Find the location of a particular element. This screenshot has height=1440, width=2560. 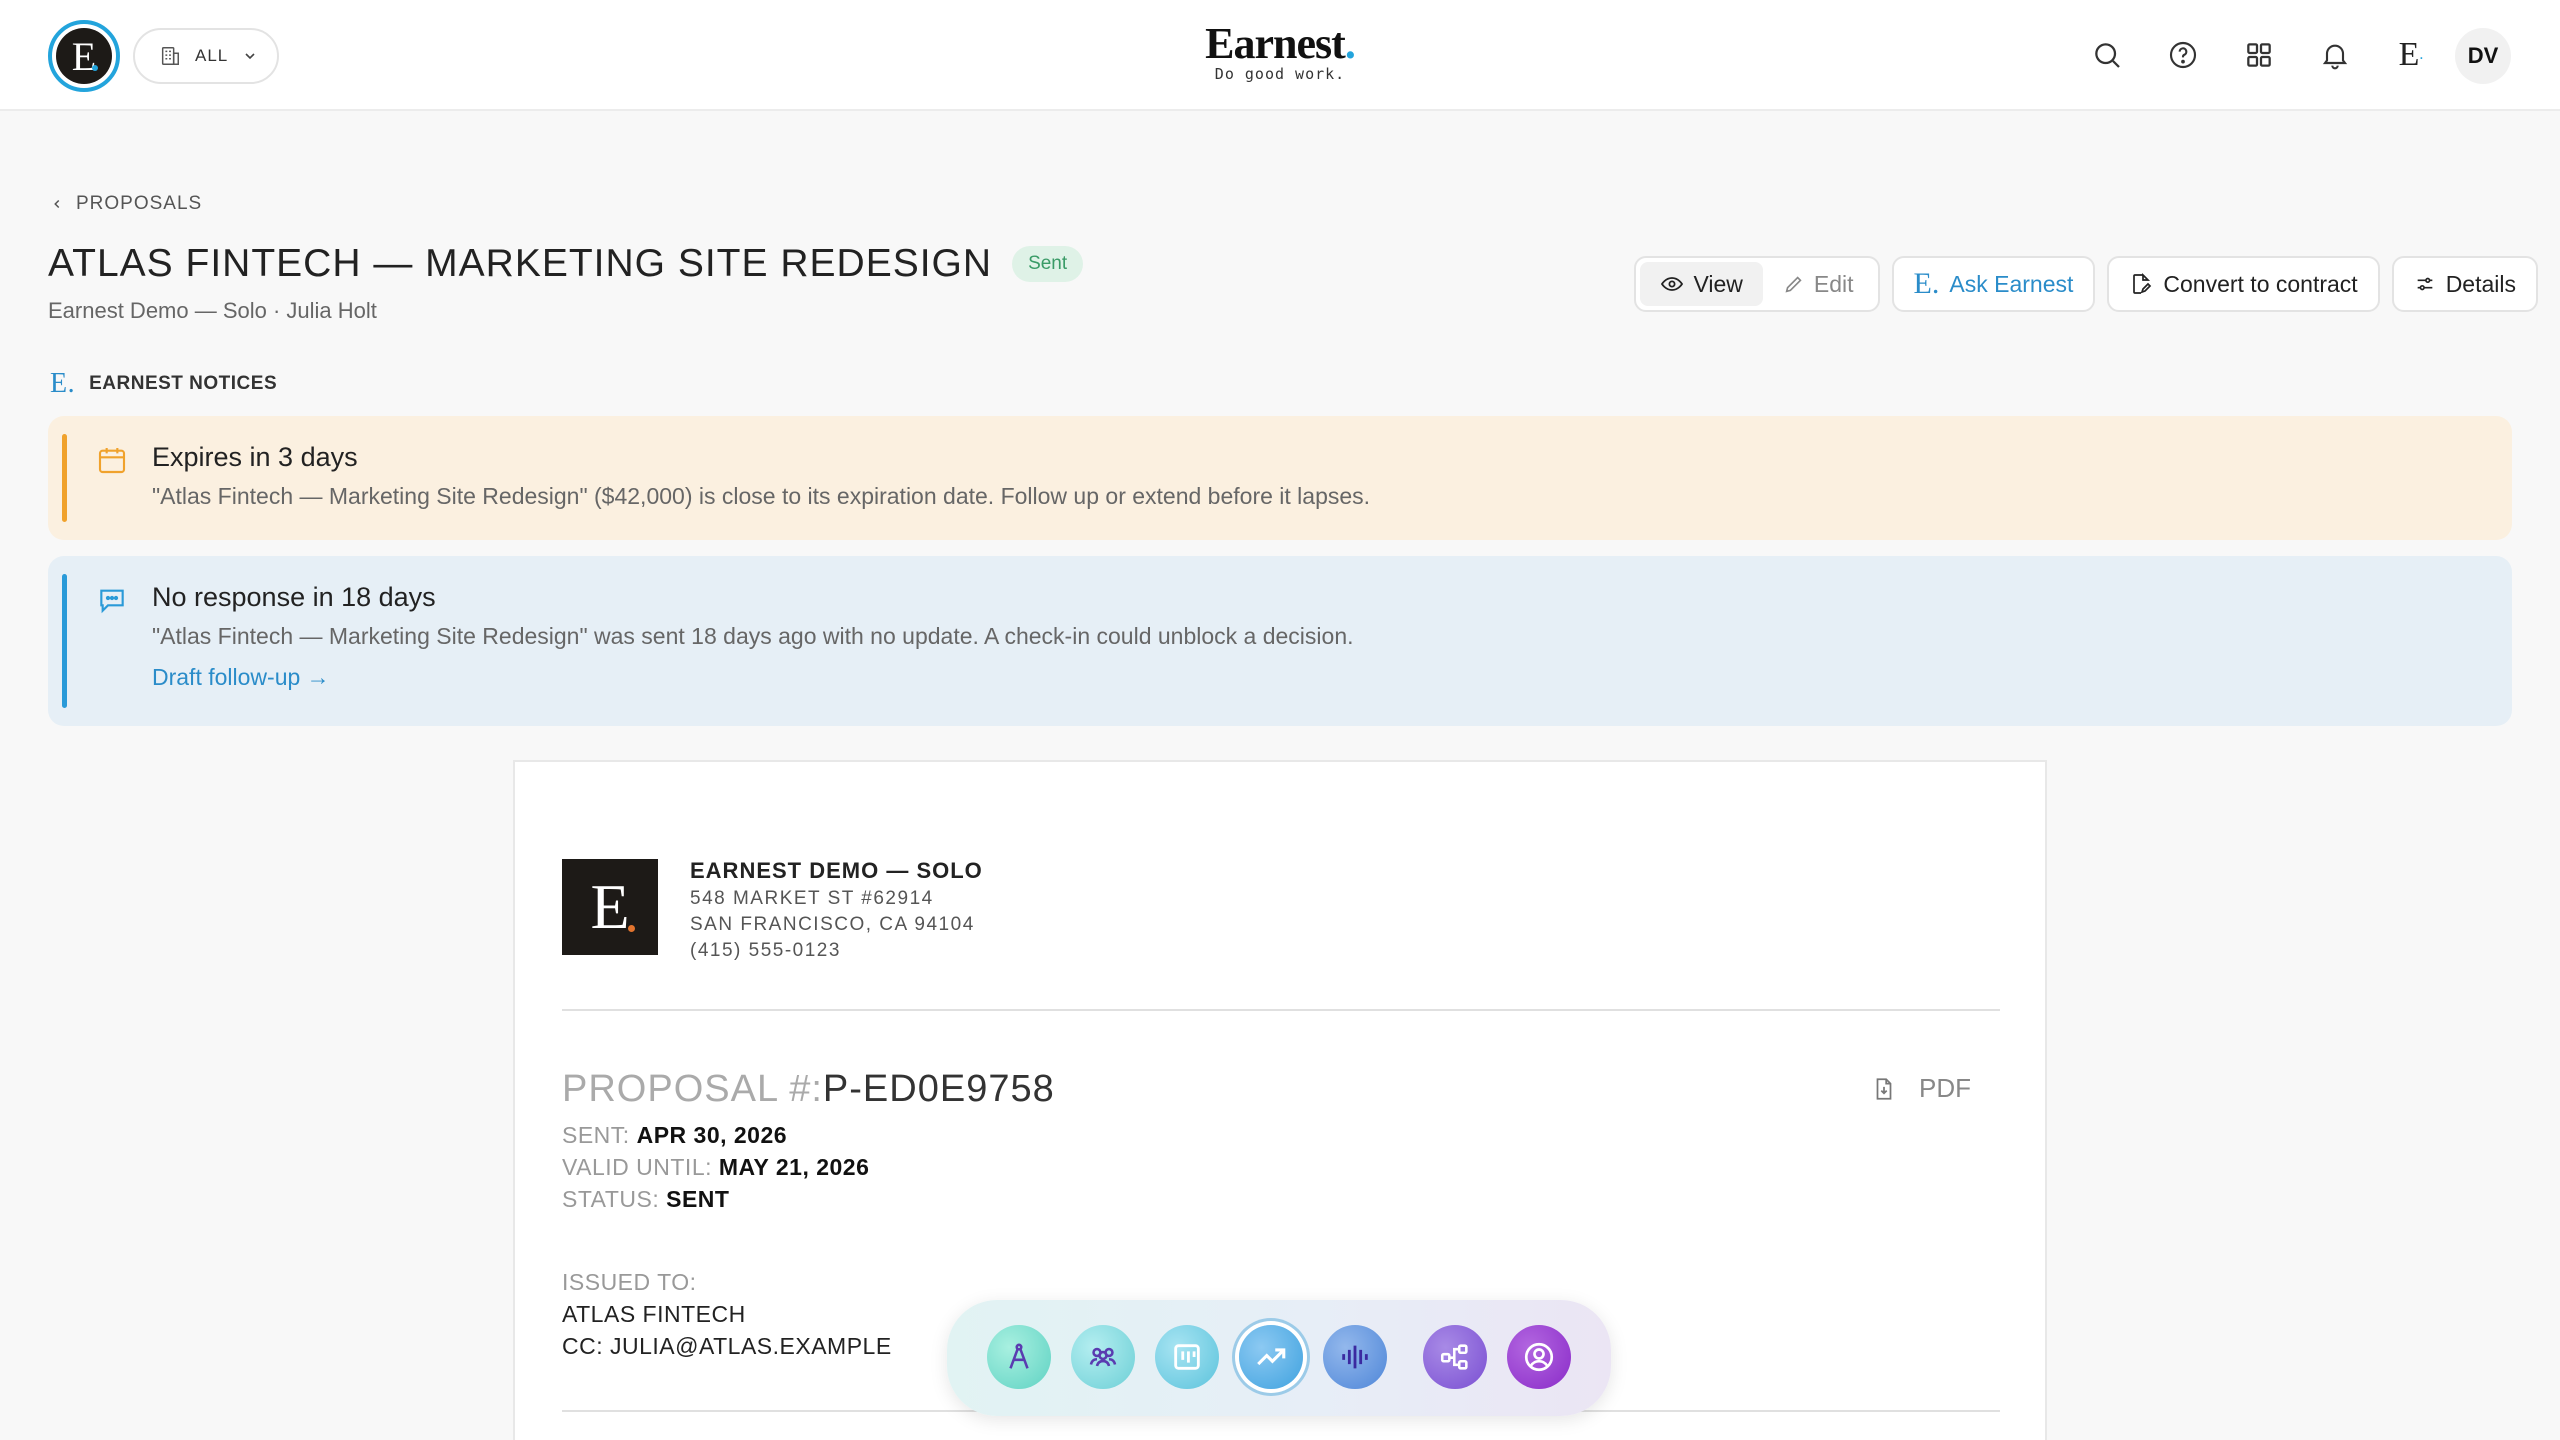

notice-title: No response in 18 days is located at coordinates (294, 597).